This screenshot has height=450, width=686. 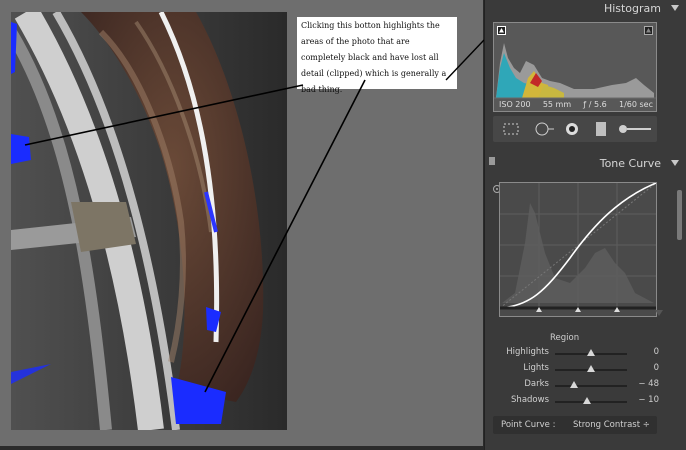 I want to click on histogram: ISO 200 55 mm ƒ / 5.6 1/60 sec, so click(x=575, y=67).